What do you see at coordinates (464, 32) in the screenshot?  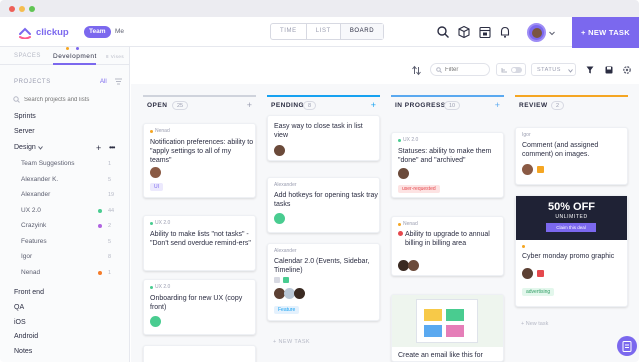 I see `cube-icon` at bounding box center [464, 32].